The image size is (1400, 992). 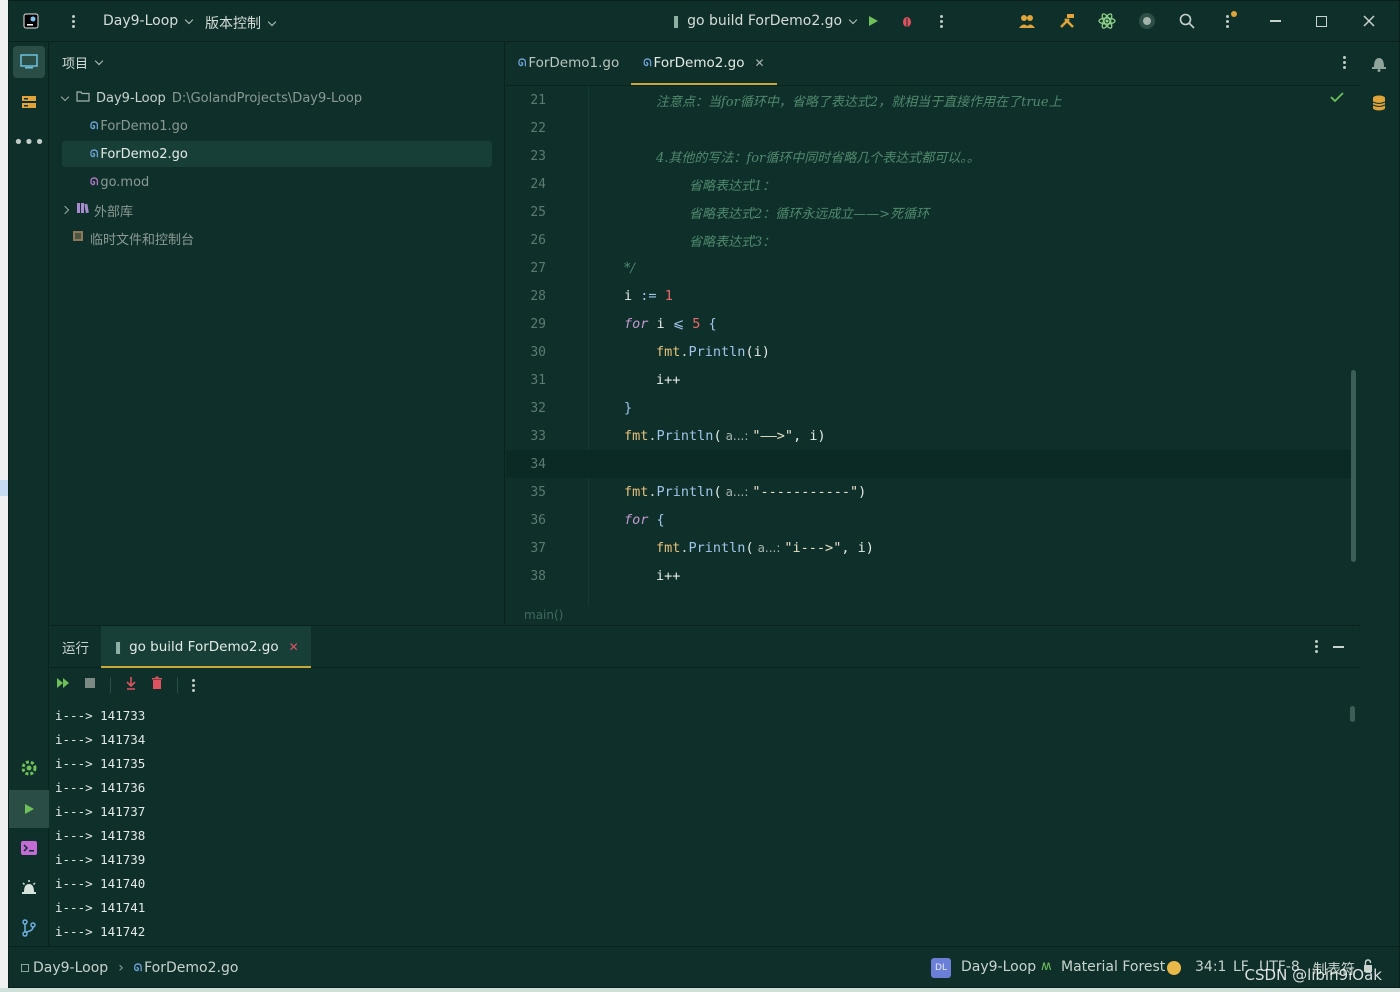 I want to click on token: i++, so click(x=668, y=576).